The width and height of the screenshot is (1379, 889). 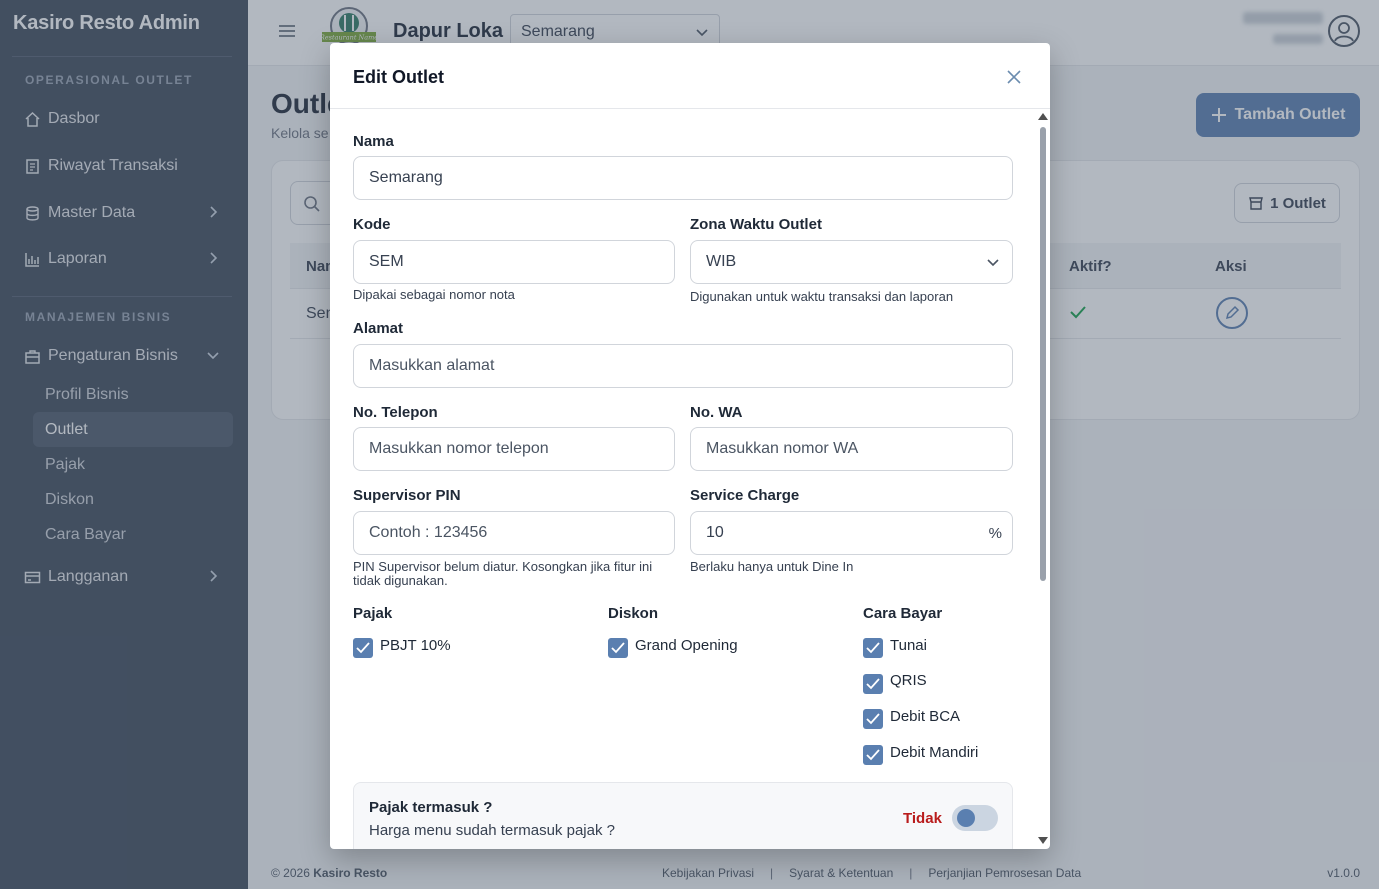 I want to click on service-charge-label: Service Charge, so click(x=745, y=495).